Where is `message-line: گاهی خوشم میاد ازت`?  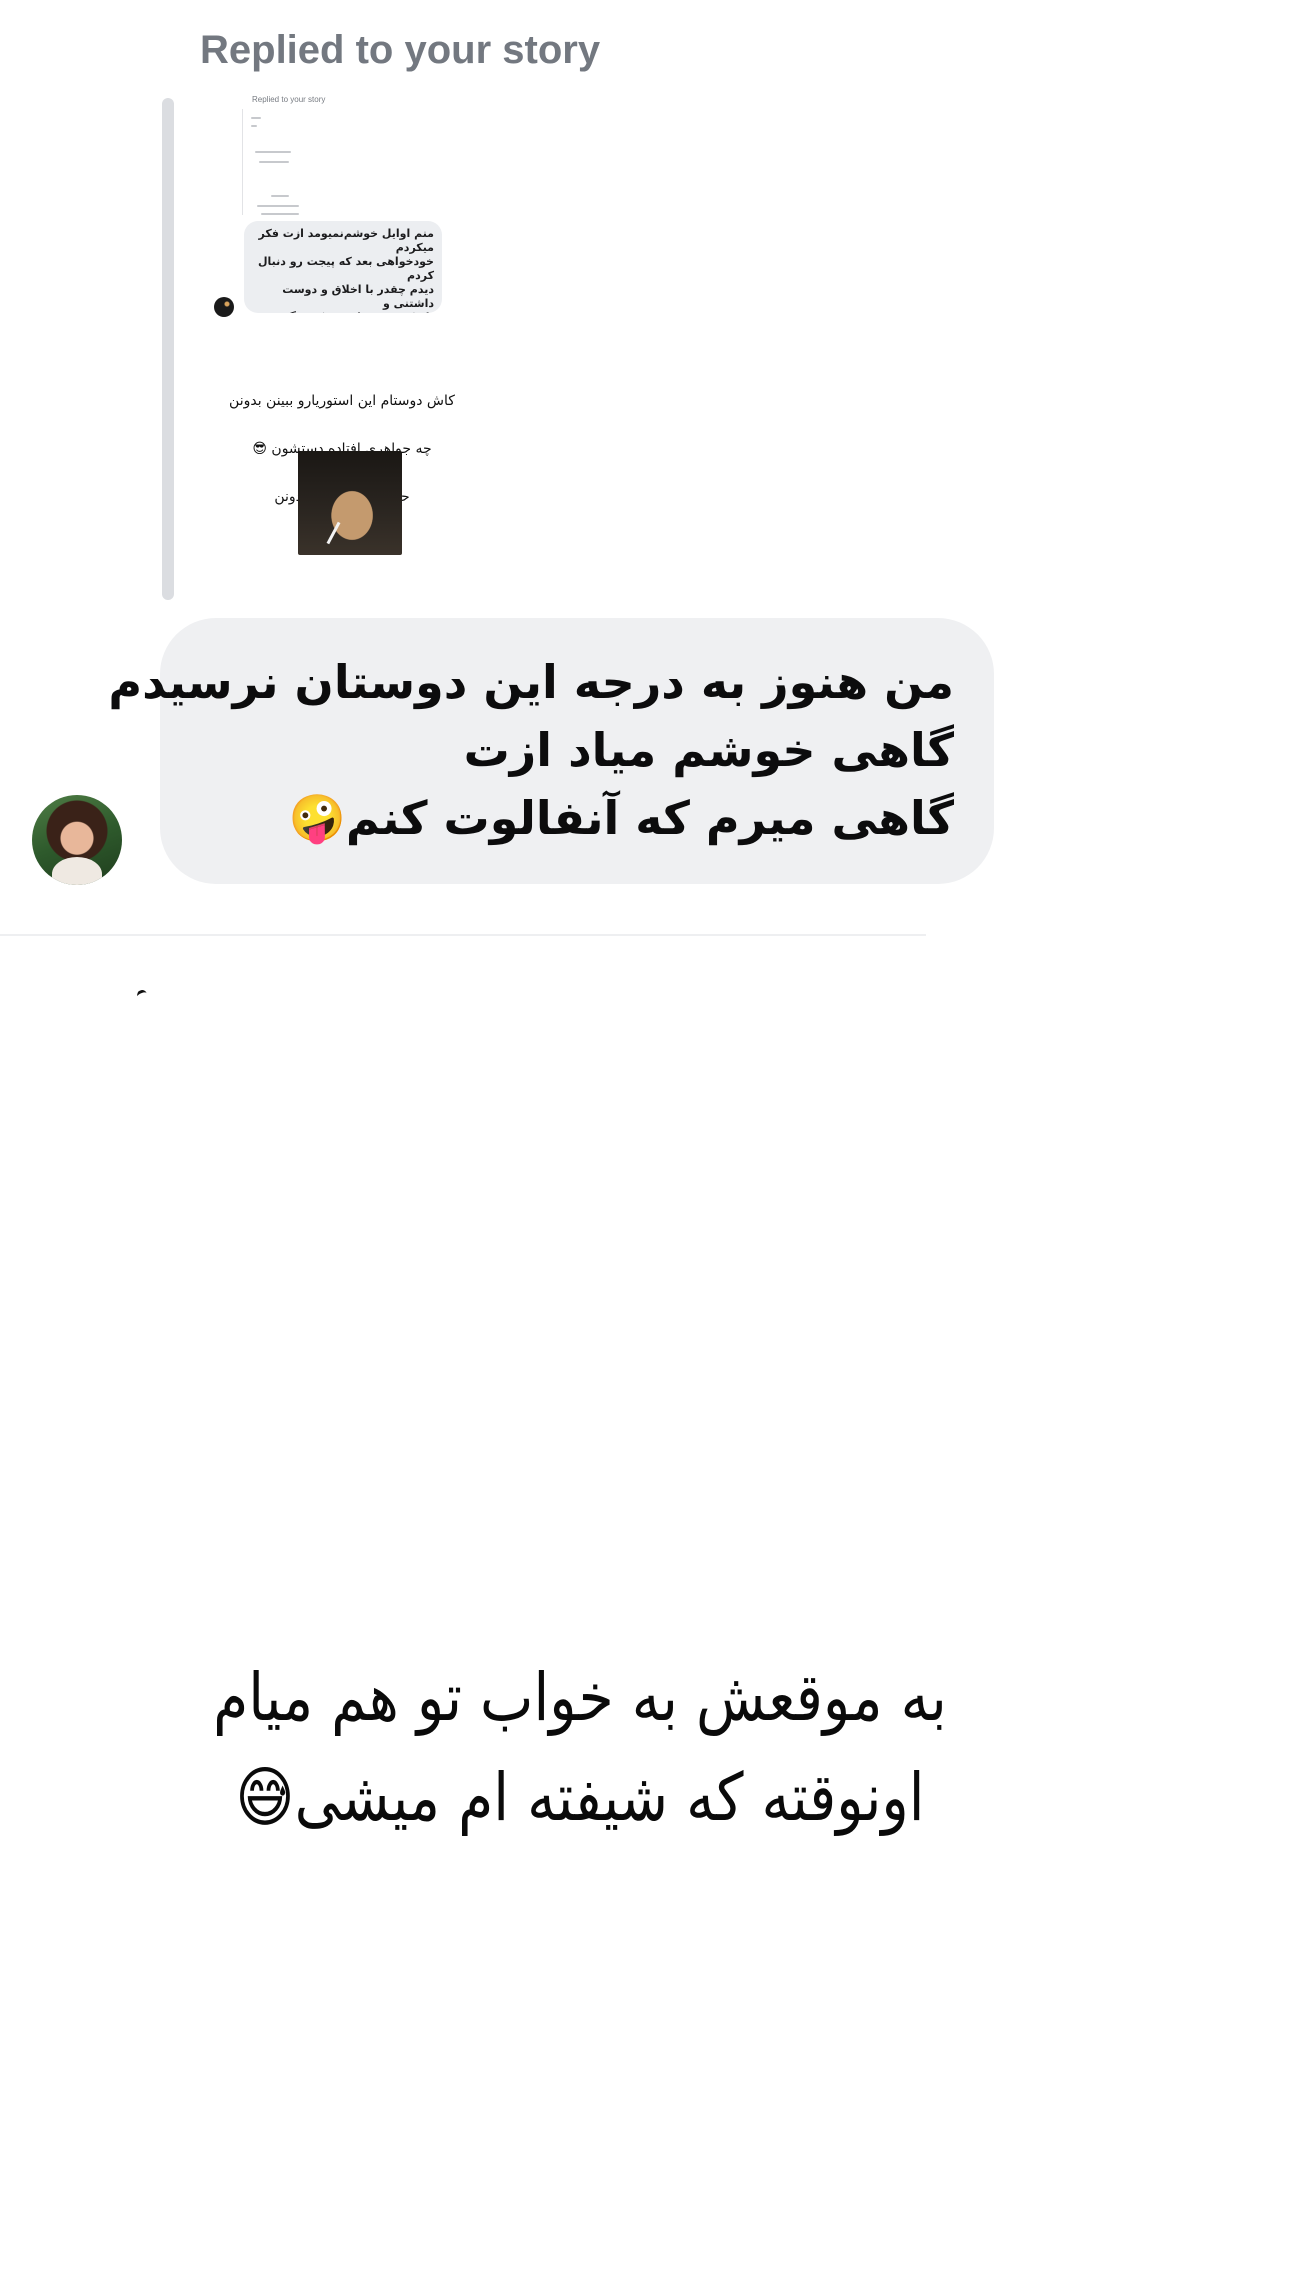 message-line: گاهی خوشم میاد ازت is located at coordinates (708, 750).